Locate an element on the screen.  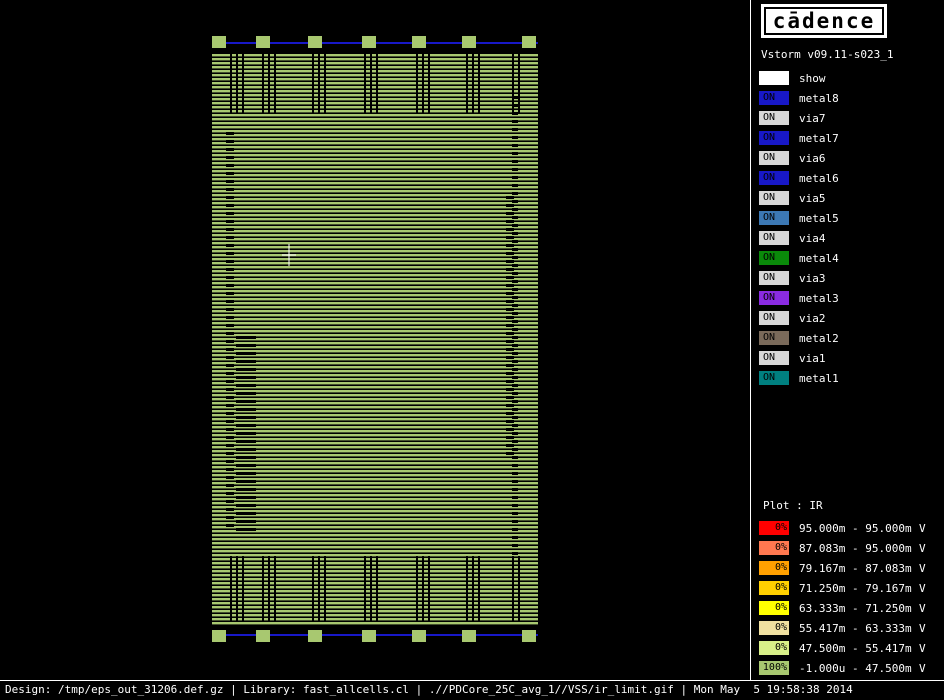
crosshair-cursor is located at coordinates (289, 255).